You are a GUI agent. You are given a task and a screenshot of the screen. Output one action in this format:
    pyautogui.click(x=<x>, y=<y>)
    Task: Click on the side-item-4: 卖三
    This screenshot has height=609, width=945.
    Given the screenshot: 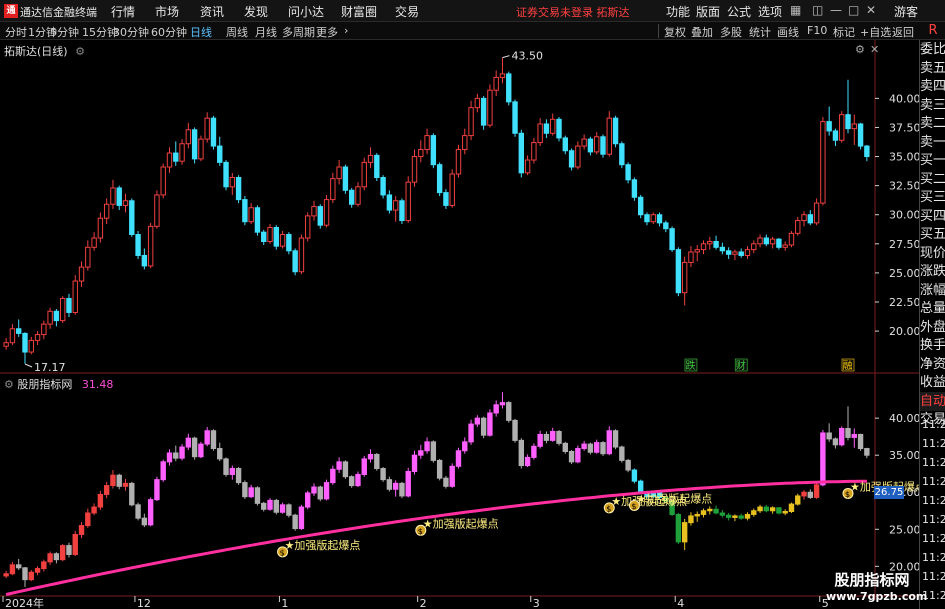 What is the action you would take?
    pyautogui.click(x=932, y=105)
    